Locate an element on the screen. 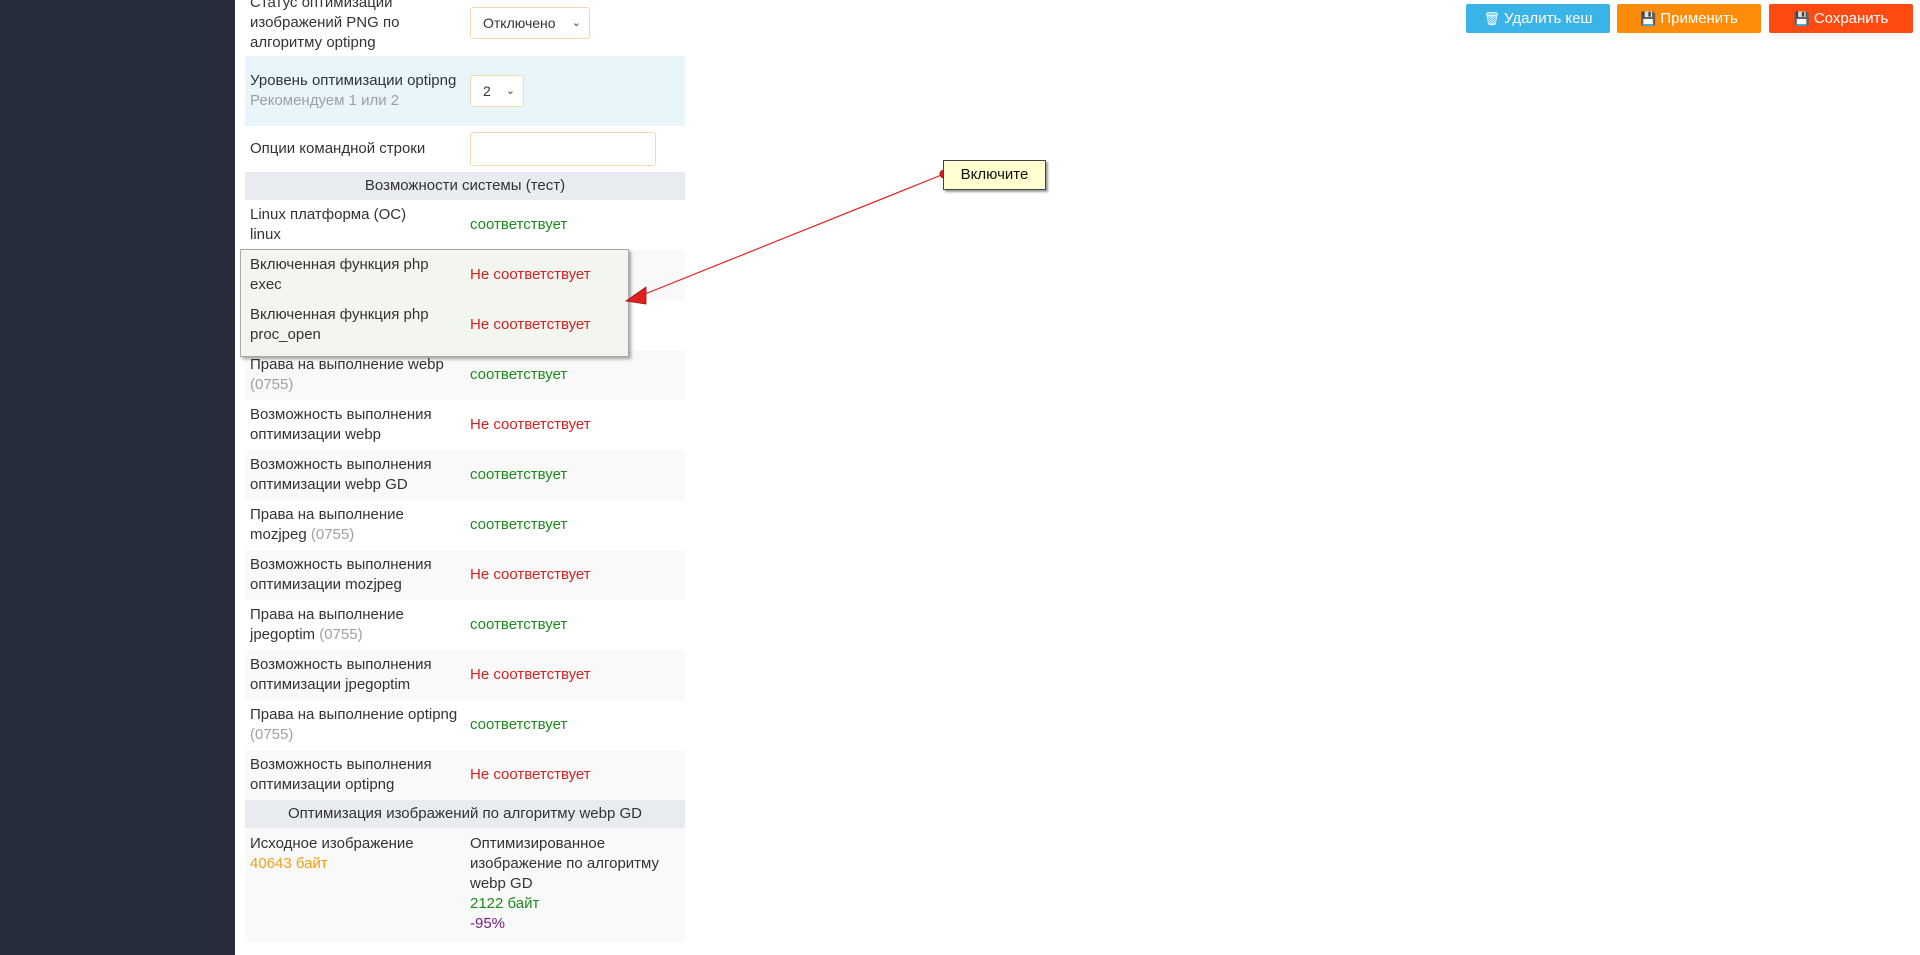  save-button: 💾 Сохранить is located at coordinates (1841, 18).